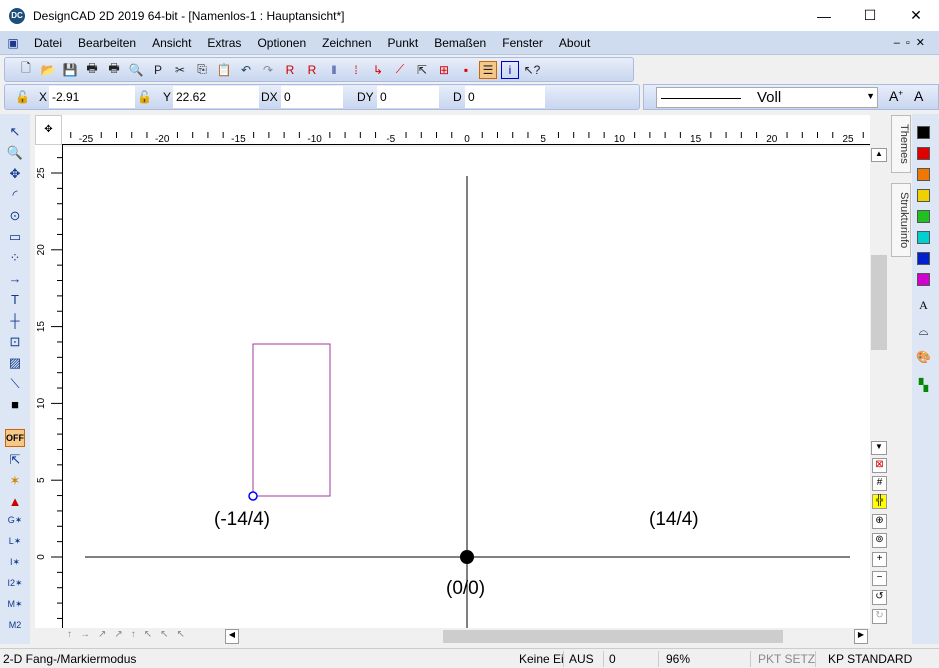 The width and height of the screenshot is (939, 668). Describe the element at coordinates (923, 358) in the screenshot. I see `palette-icon: 🎨` at that location.